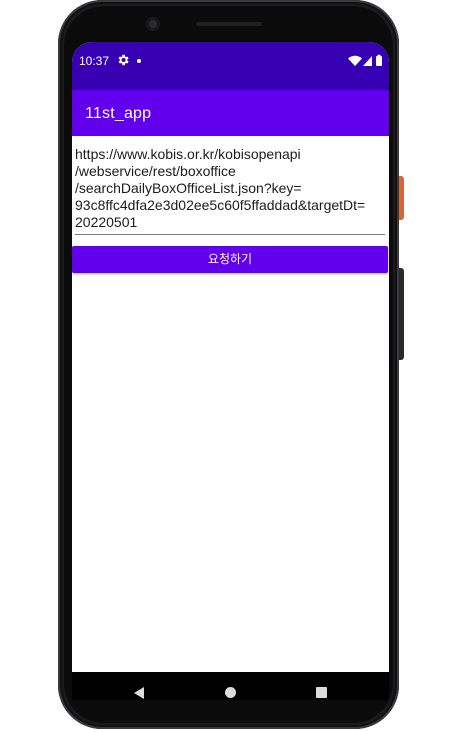 The height and width of the screenshot is (732, 449). What do you see at coordinates (355, 60) in the screenshot?
I see `wifi-icon` at bounding box center [355, 60].